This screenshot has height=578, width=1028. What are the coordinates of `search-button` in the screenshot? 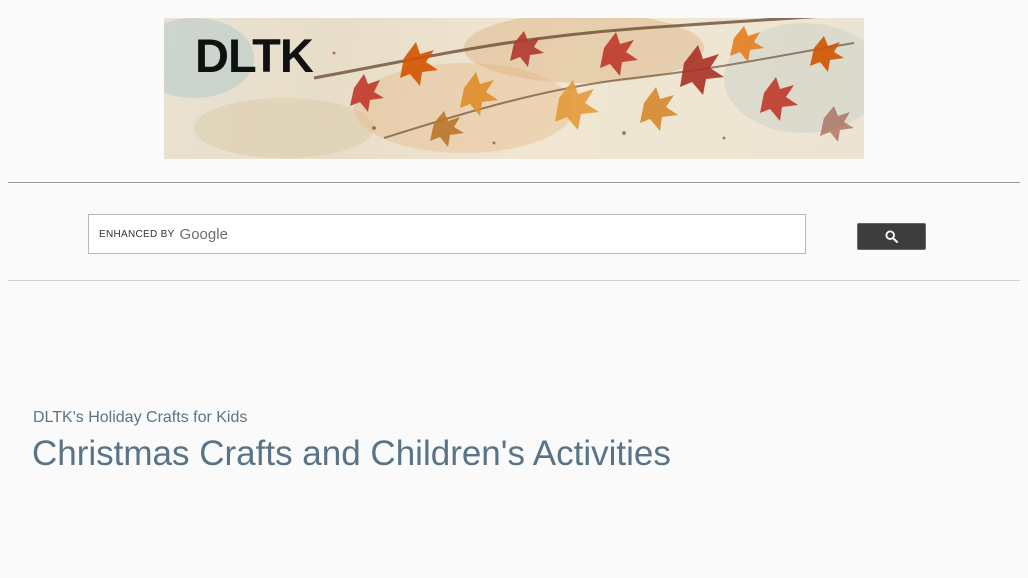 It's located at (891, 236).